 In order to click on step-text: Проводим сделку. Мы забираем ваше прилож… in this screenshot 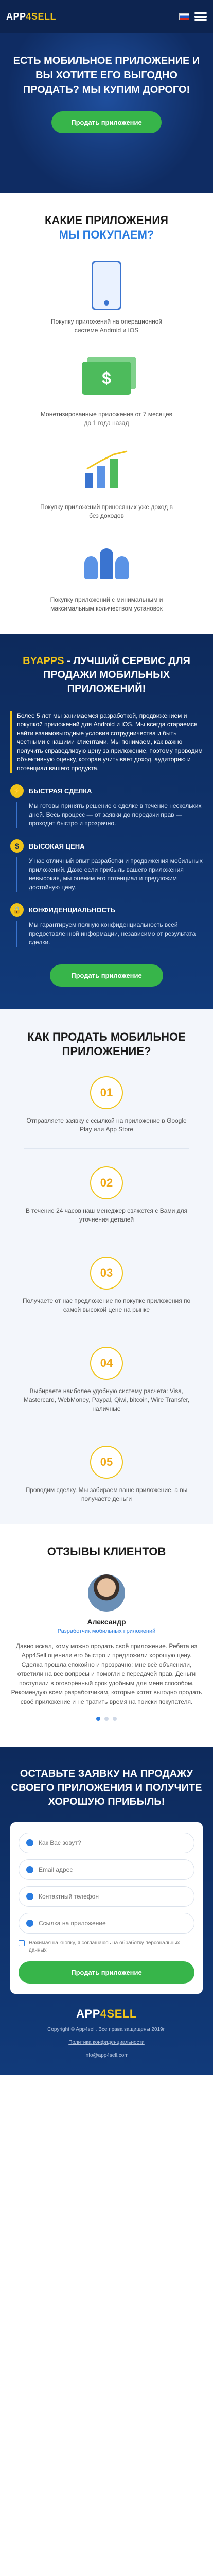, I will do `click(106, 1494)`.